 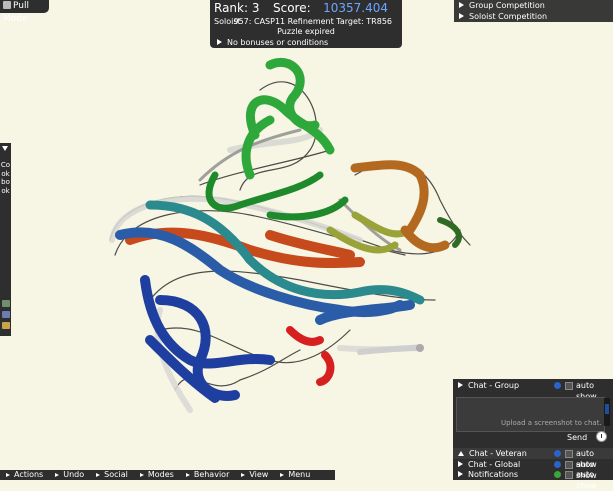 What do you see at coordinates (237, 8) in the screenshot?
I see `rank-label: Rank: 3` at bounding box center [237, 8].